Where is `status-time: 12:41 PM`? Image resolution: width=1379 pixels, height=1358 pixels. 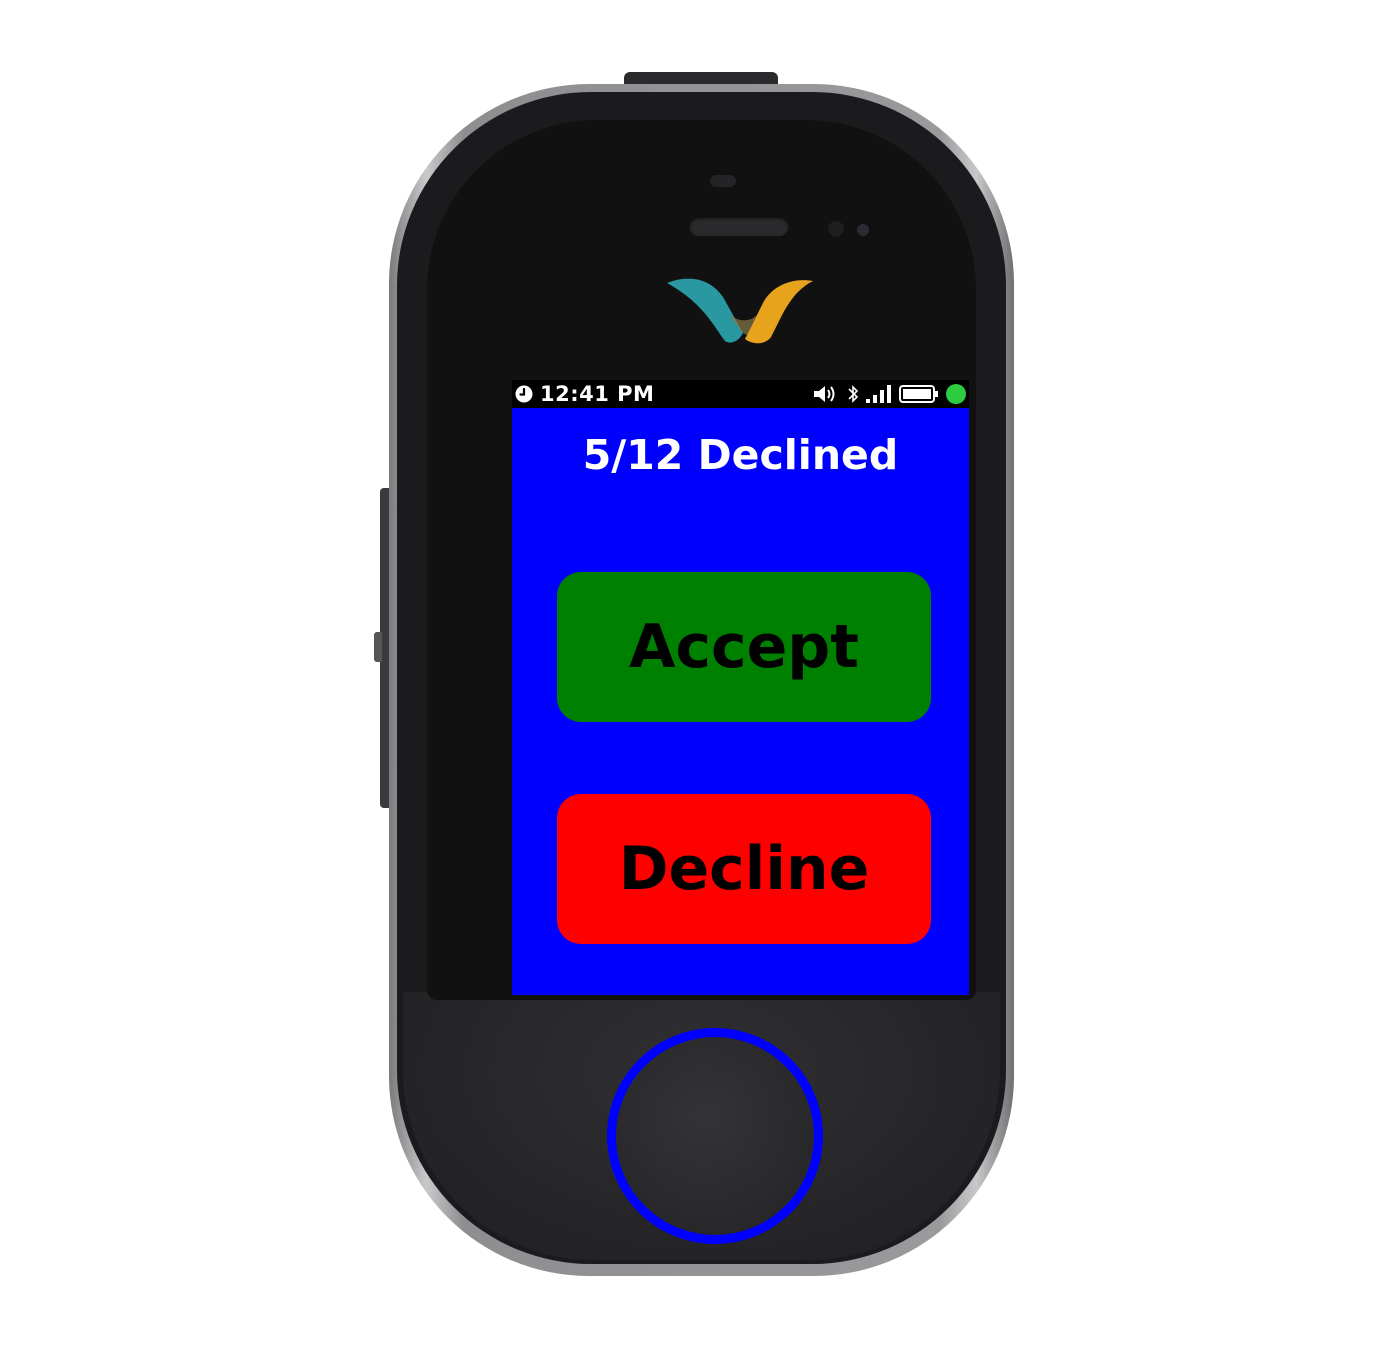
status-time: 12:41 PM is located at coordinates (597, 394).